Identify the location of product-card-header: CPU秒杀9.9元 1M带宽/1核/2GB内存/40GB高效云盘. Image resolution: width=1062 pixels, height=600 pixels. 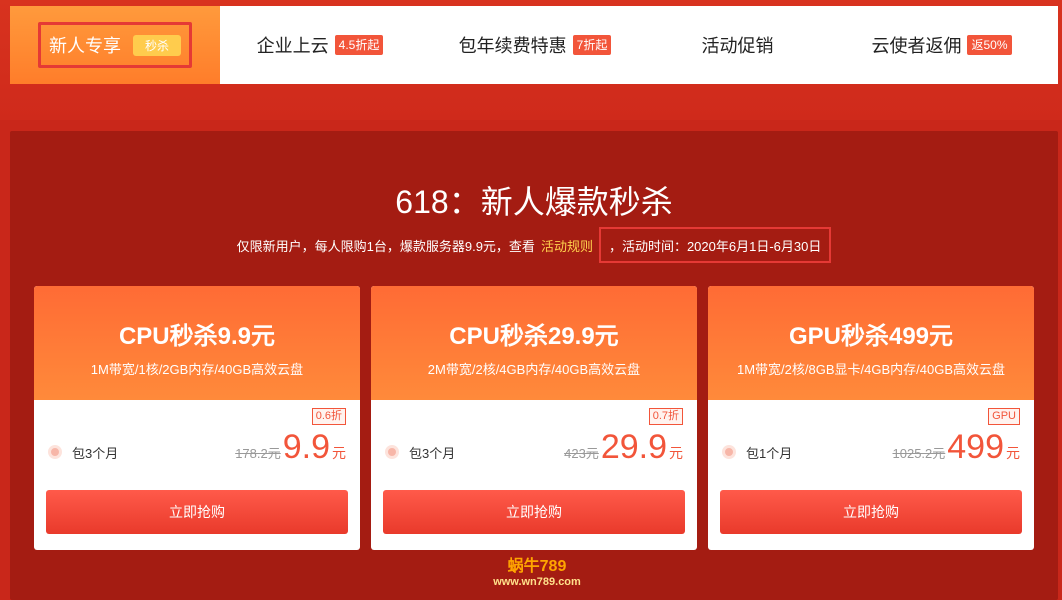
(197, 343).